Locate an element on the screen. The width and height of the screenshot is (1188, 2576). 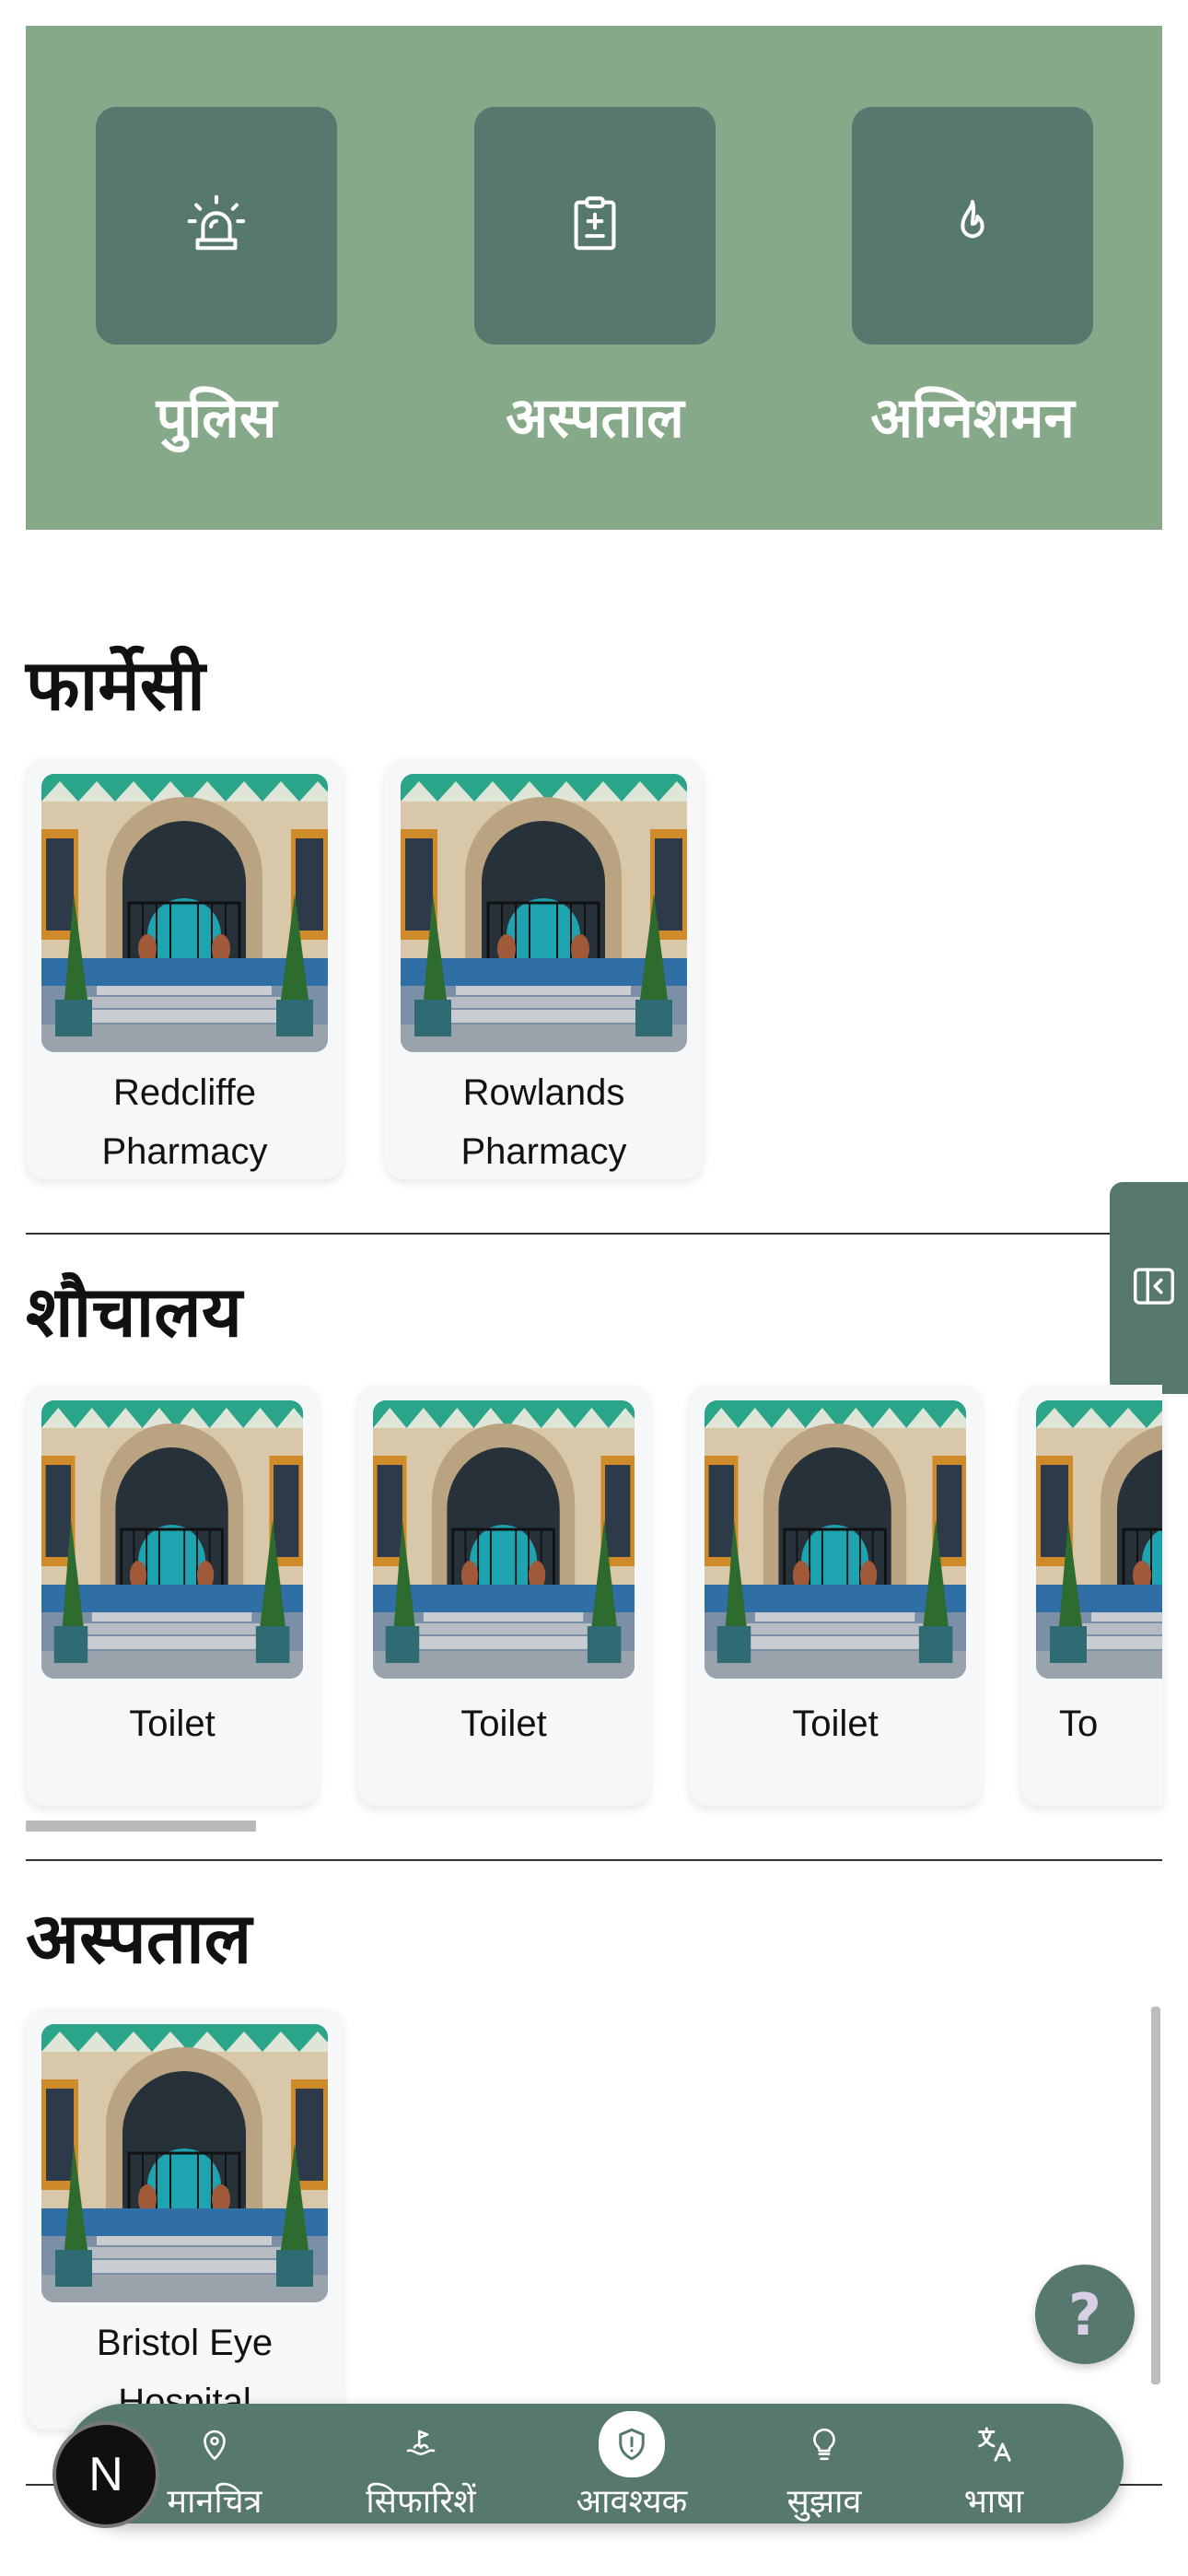
vertical-scrollbar is located at coordinates (1155, 2195).